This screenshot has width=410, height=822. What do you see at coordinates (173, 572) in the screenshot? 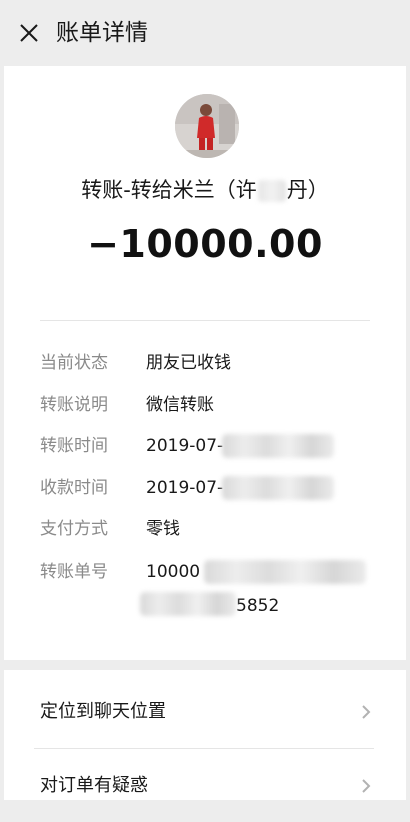
I see `detail-value: 10000` at bounding box center [173, 572].